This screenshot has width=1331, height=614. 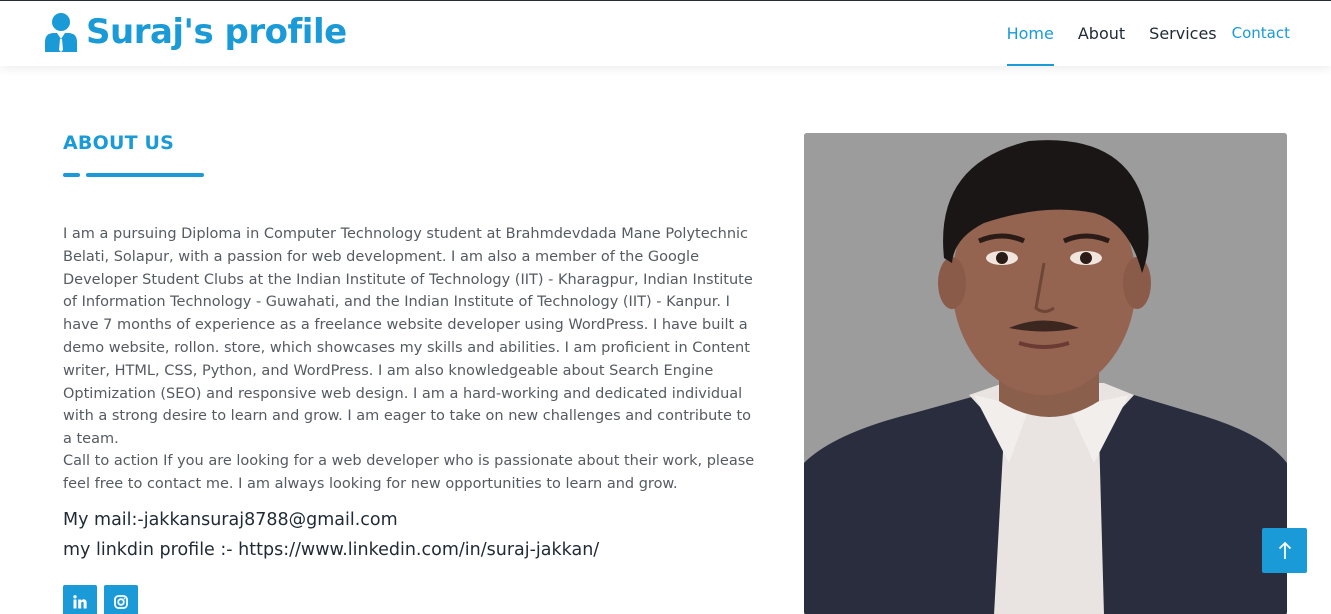 I want to click on linkedin-icon, so click(x=80, y=602).